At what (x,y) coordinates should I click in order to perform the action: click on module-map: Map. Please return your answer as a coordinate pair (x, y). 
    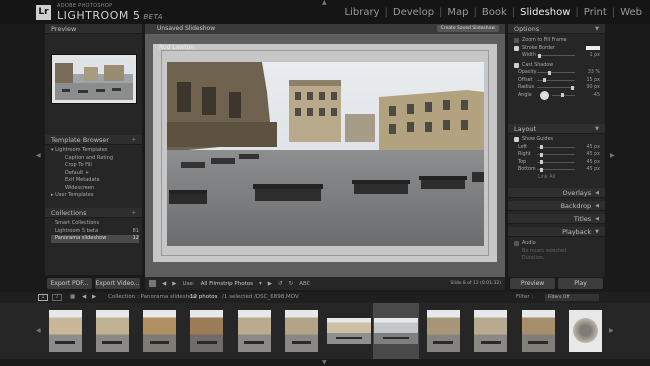
    Looking at the image, I should click on (457, 12).